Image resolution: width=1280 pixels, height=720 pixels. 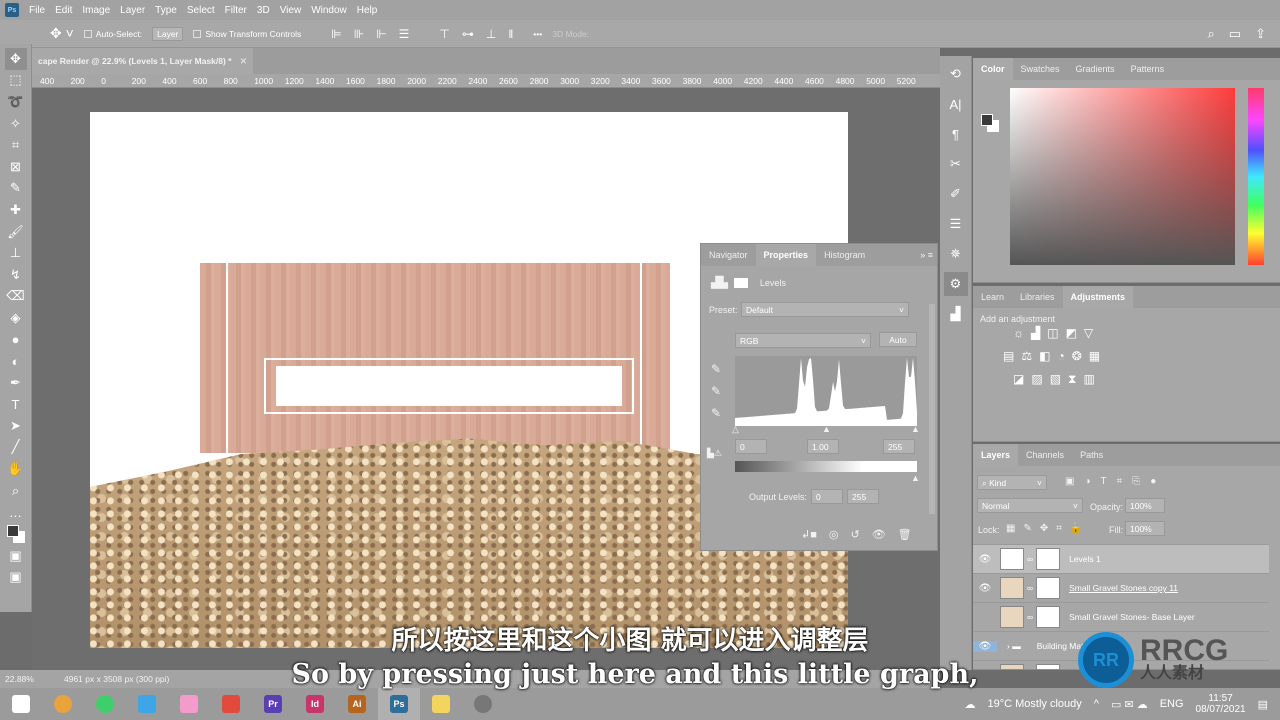 What do you see at coordinates (714, 453) in the screenshot?
I see `clipping-warning-icon: ▙⚠` at bounding box center [714, 453].